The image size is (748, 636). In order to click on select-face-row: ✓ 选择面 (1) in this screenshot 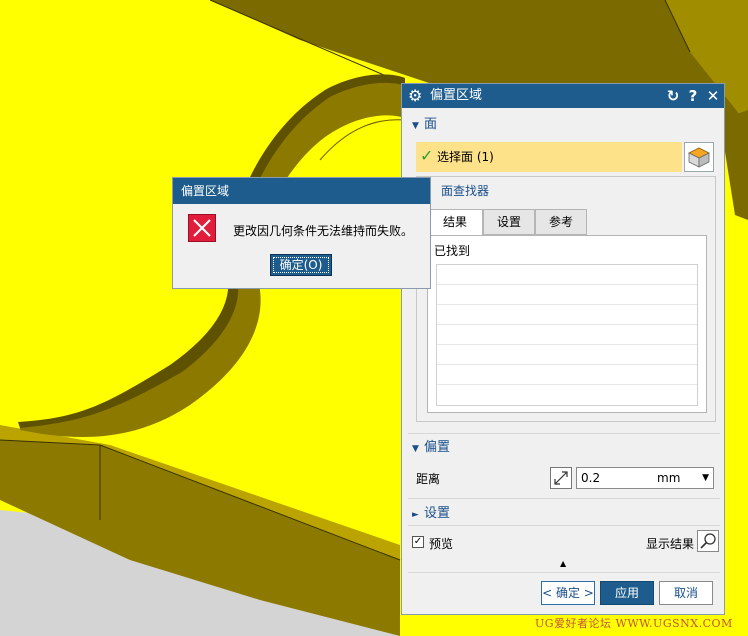, I will do `click(549, 157)`.